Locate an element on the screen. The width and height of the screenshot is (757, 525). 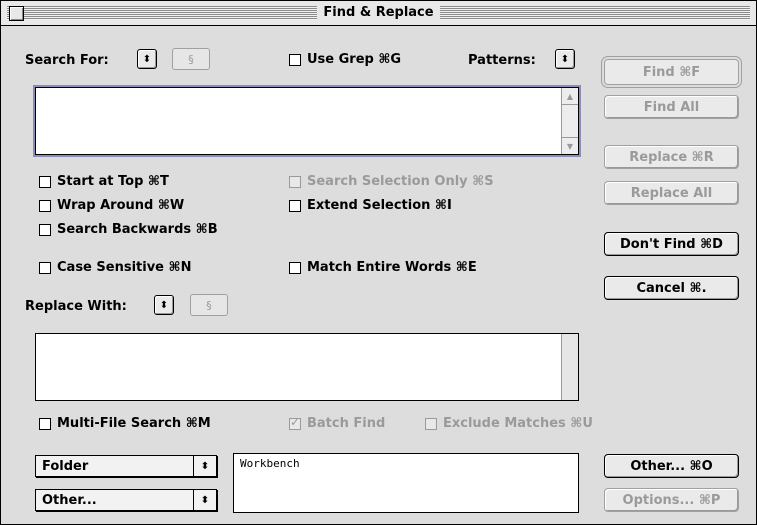
search-backwards-checkbox: Search Backwards ⌘B is located at coordinates (128, 229).